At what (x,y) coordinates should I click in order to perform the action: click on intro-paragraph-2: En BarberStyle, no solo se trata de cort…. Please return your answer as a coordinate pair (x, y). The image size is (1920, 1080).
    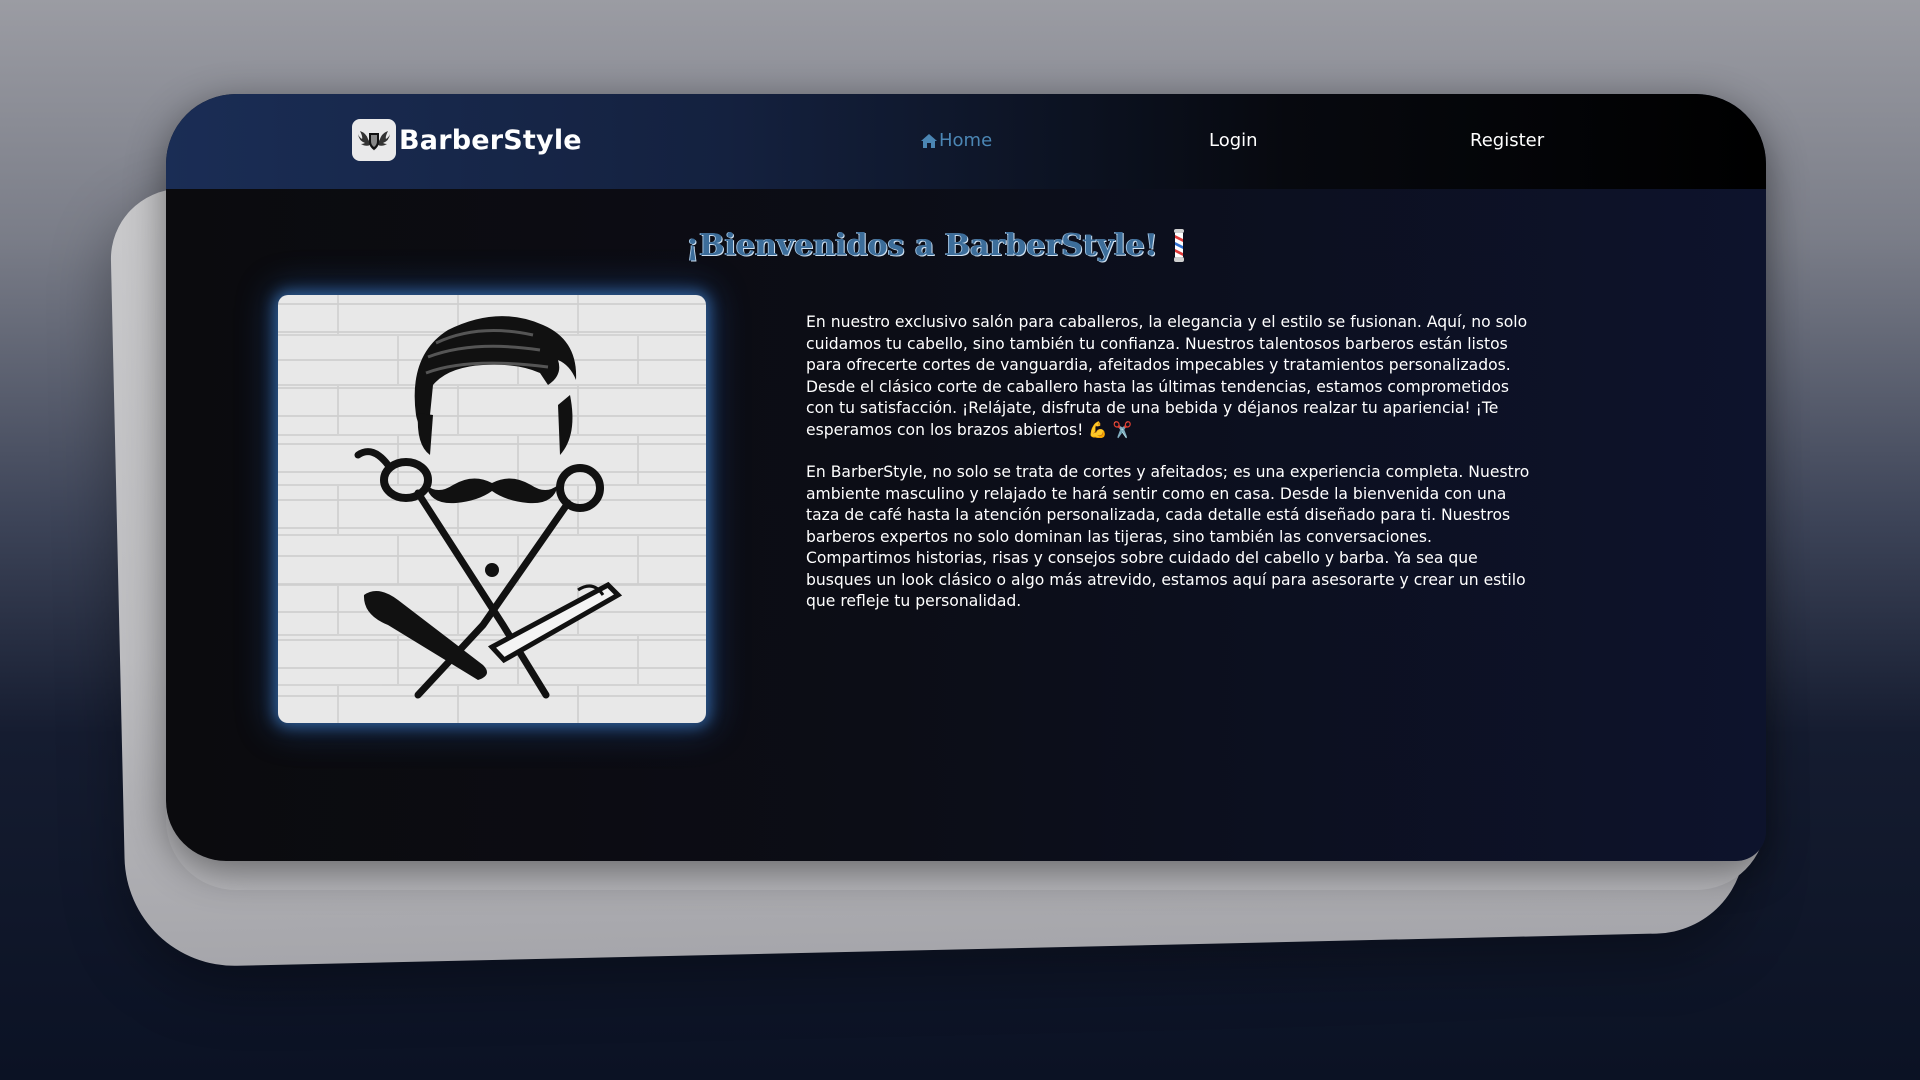
    Looking at the image, I should click on (1168, 536).